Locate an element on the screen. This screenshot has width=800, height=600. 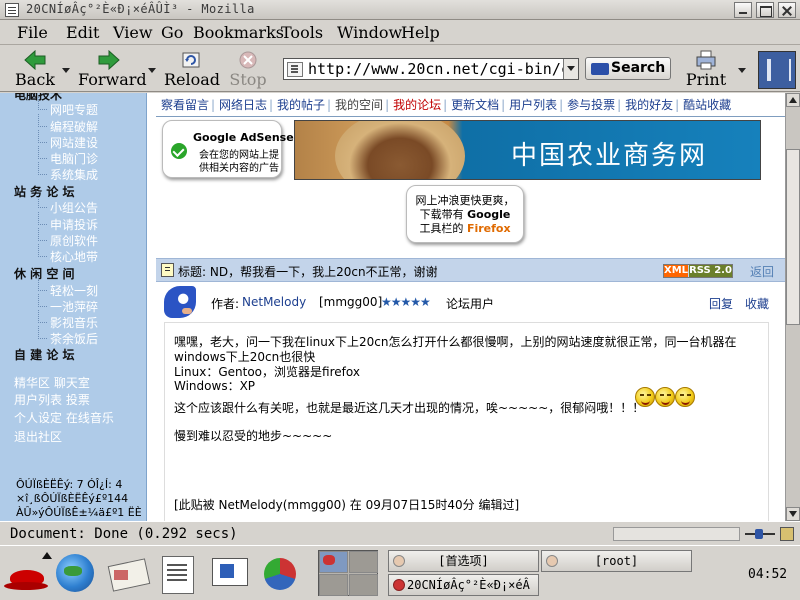
firefox-ad-line-3: 工具栏的 Firefox is located at coordinates (465, 228).